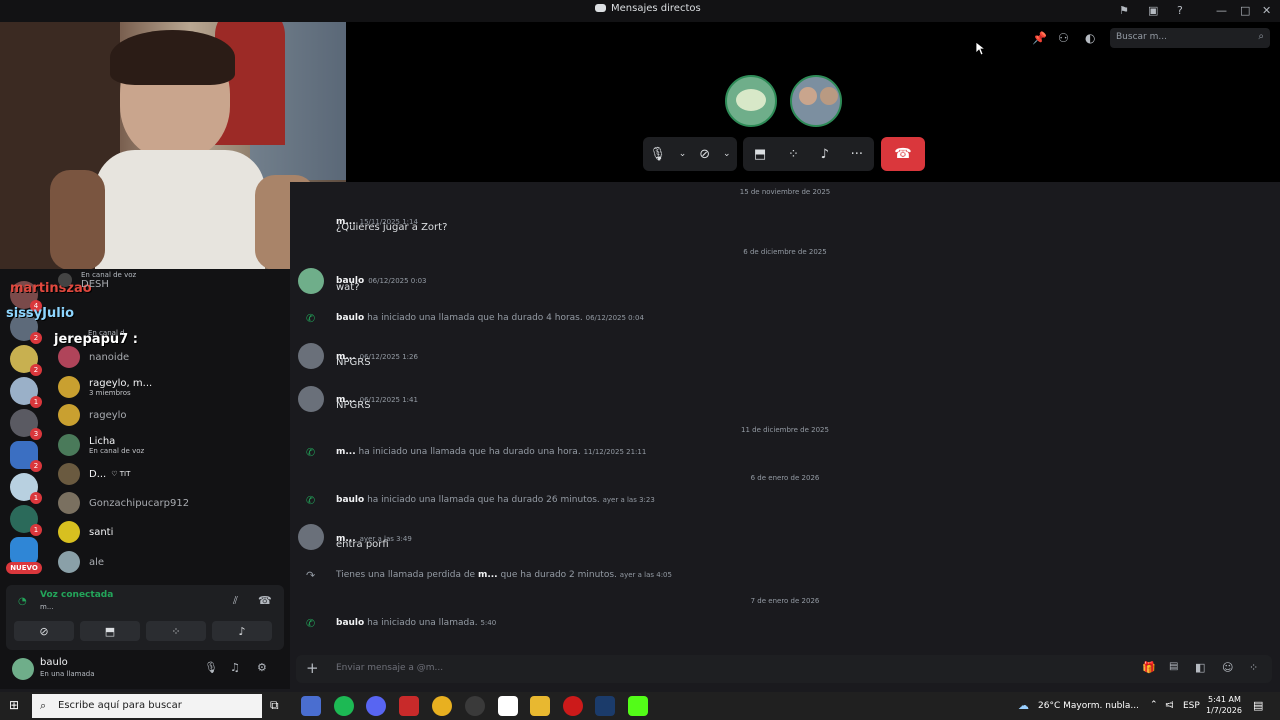 This screenshot has width=1280, height=720. I want to click on mic-camera-controls: 🎙 ⌄ ⊘ ⌄, so click(690, 154).